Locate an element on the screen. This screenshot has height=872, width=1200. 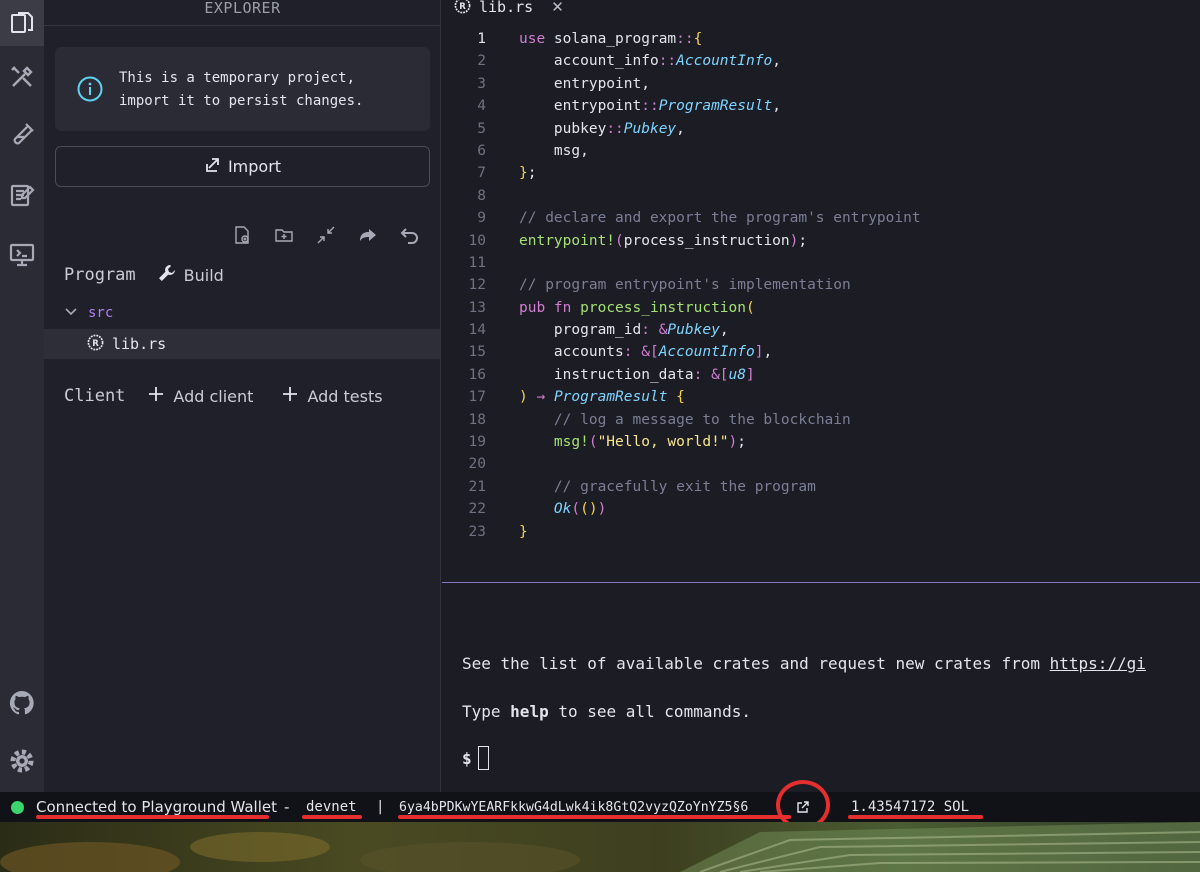
line-number: 3 is located at coordinates (481, 83).